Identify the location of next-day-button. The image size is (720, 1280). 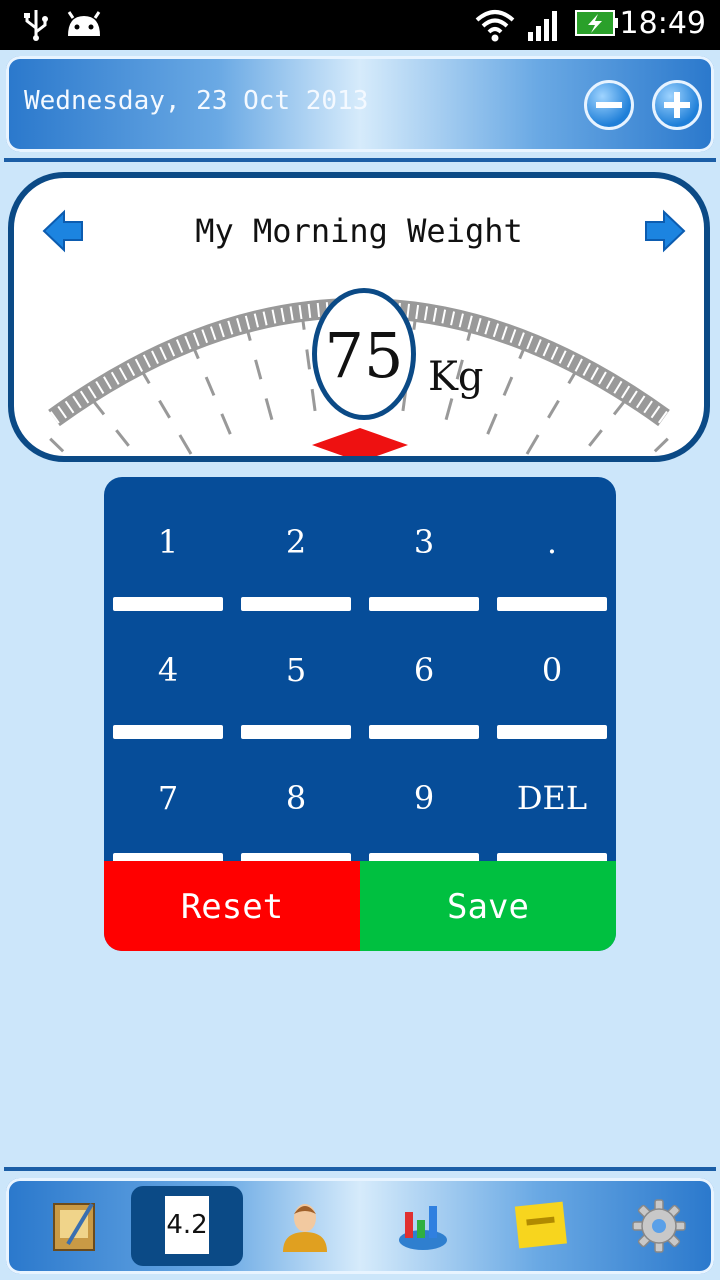
(677, 105).